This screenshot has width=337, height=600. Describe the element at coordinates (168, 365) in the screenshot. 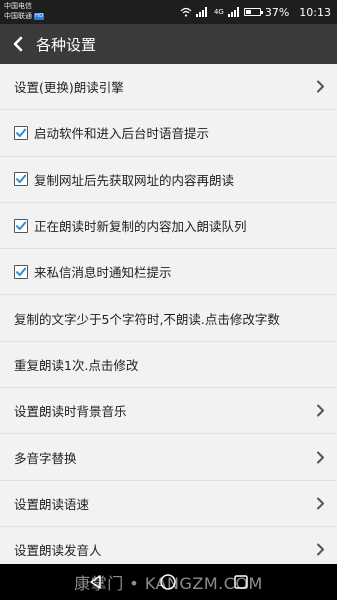

I see `settings-item: 重复朗读1次.点击修改` at that location.